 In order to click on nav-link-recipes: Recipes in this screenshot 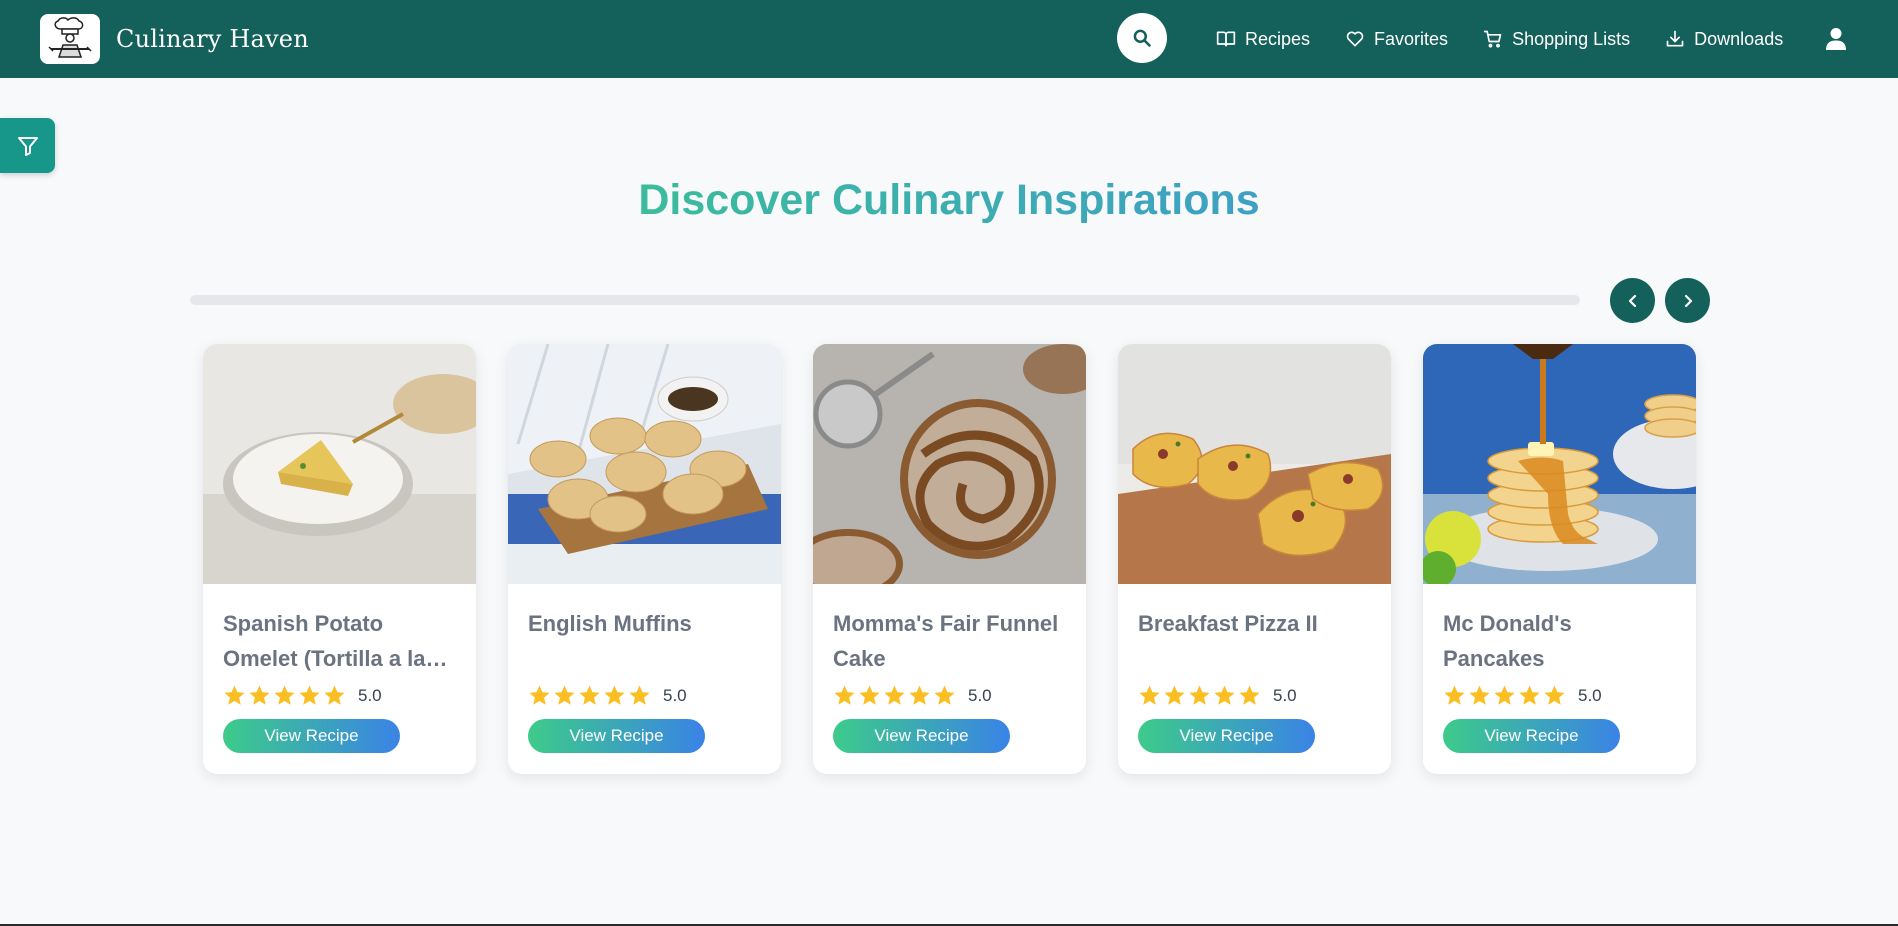, I will do `click(1263, 39)`.